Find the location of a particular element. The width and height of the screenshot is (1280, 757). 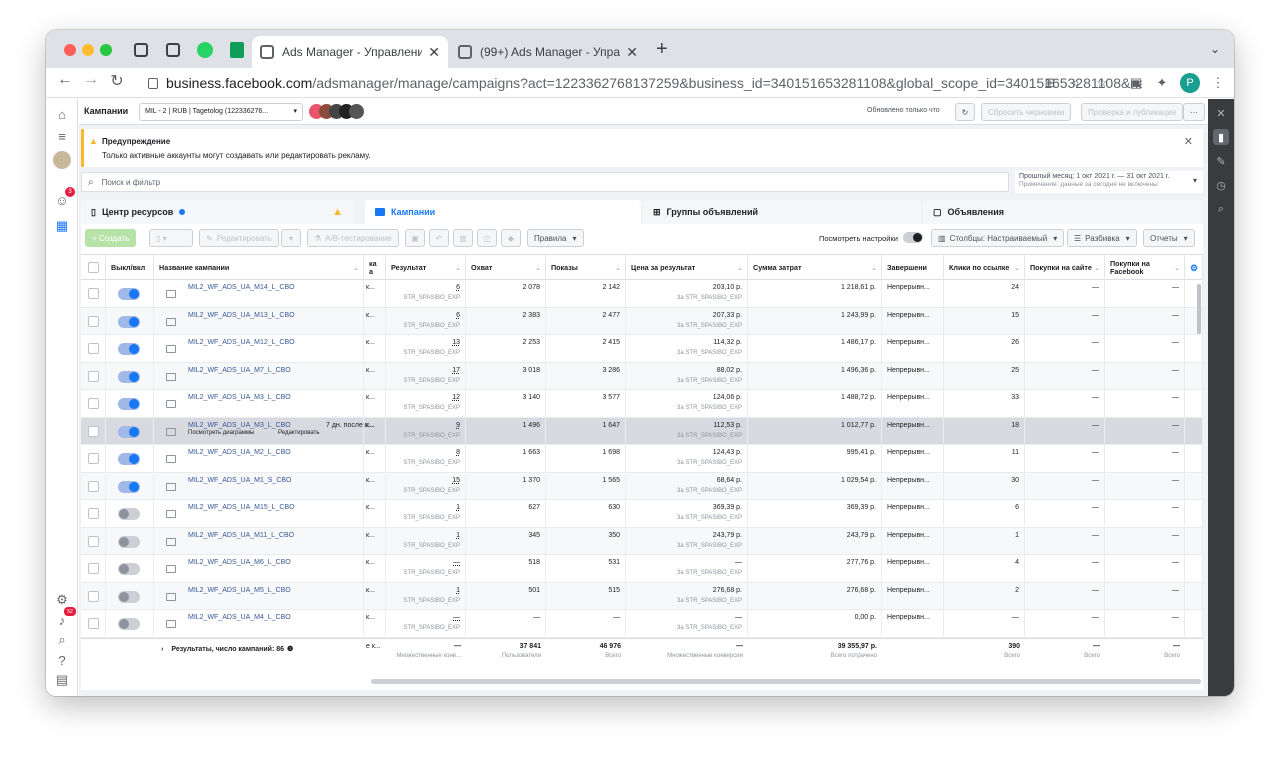

forward-button: → is located at coordinates (91, 80).